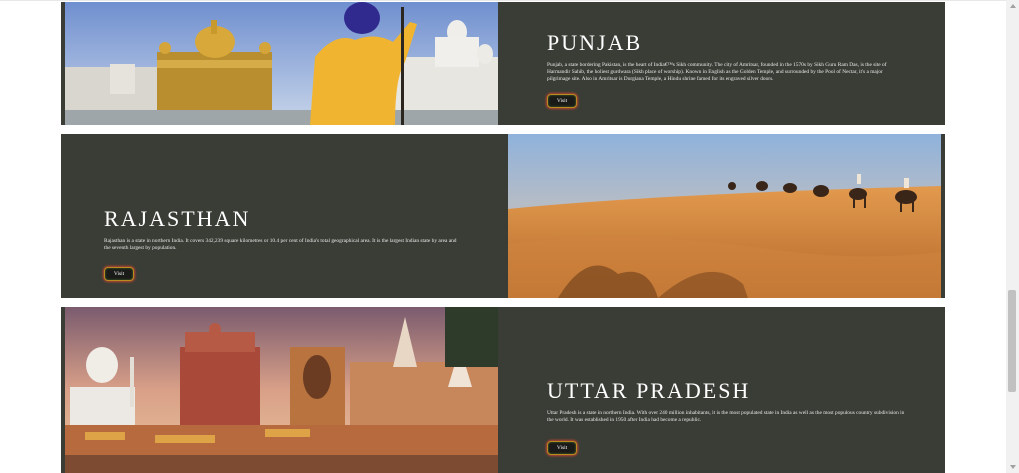  What do you see at coordinates (1012, 341) in the screenshot?
I see `scrollbar-thumb` at bounding box center [1012, 341].